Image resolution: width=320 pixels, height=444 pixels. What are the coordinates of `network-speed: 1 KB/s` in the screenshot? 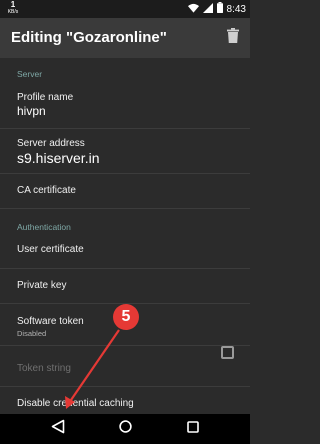 It's located at (13, 8).